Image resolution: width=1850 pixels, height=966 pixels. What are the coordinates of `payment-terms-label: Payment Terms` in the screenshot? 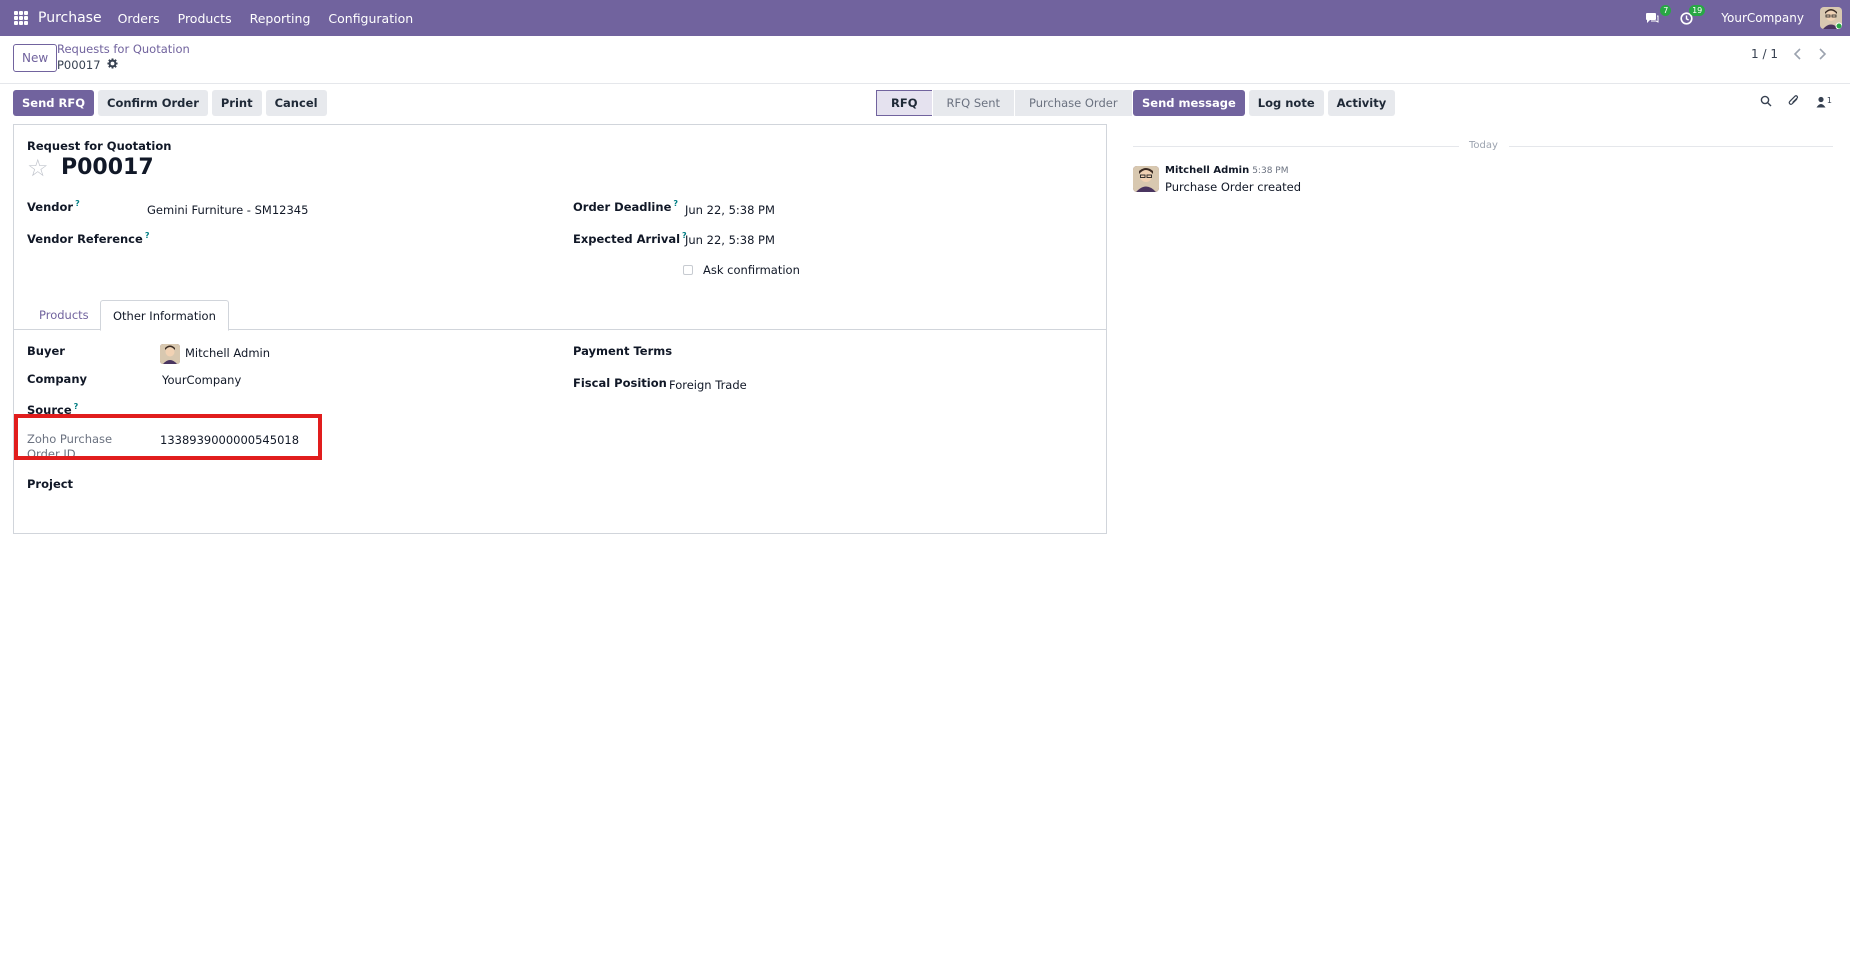 It's located at (623, 351).